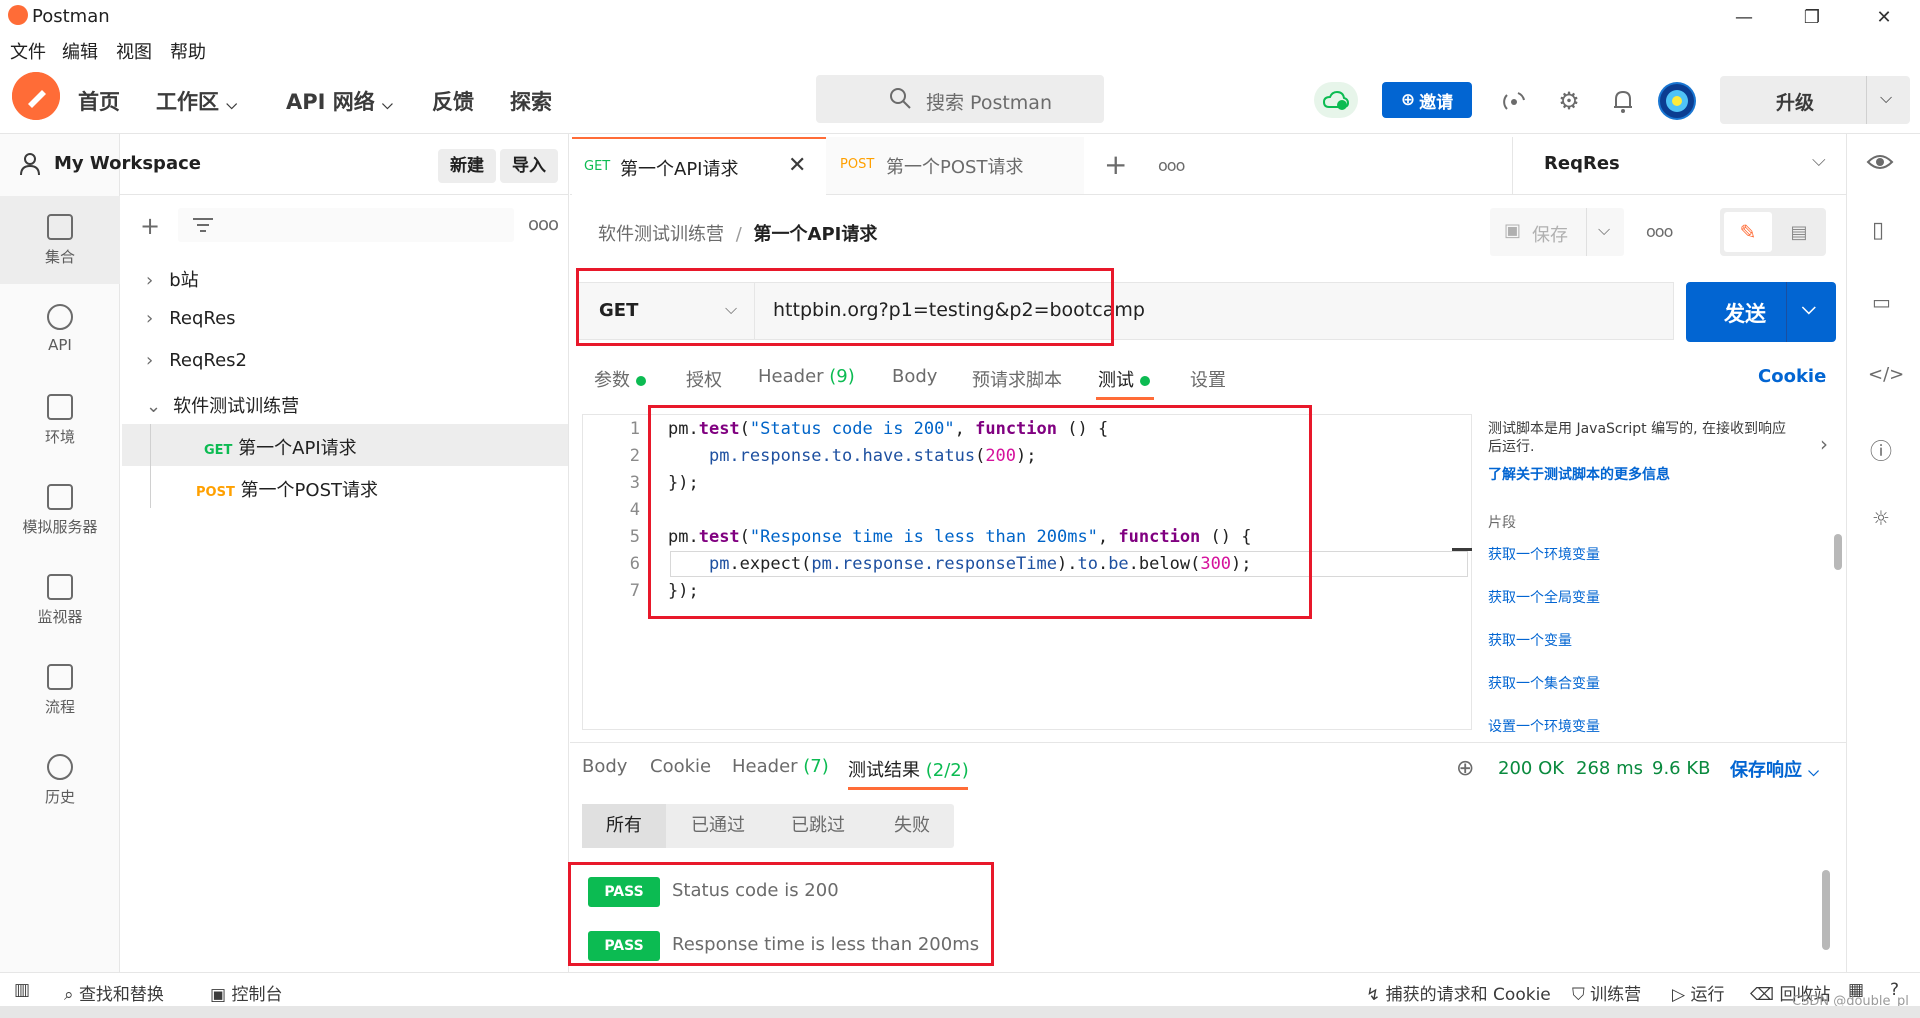  I want to click on filter-failed: 失败, so click(912, 826).